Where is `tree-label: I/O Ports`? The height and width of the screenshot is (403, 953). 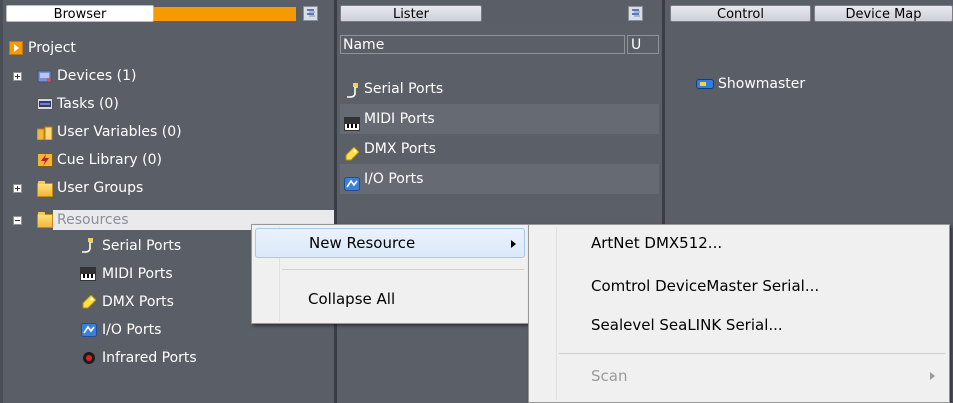 tree-label: I/O Ports is located at coordinates (132, 330).